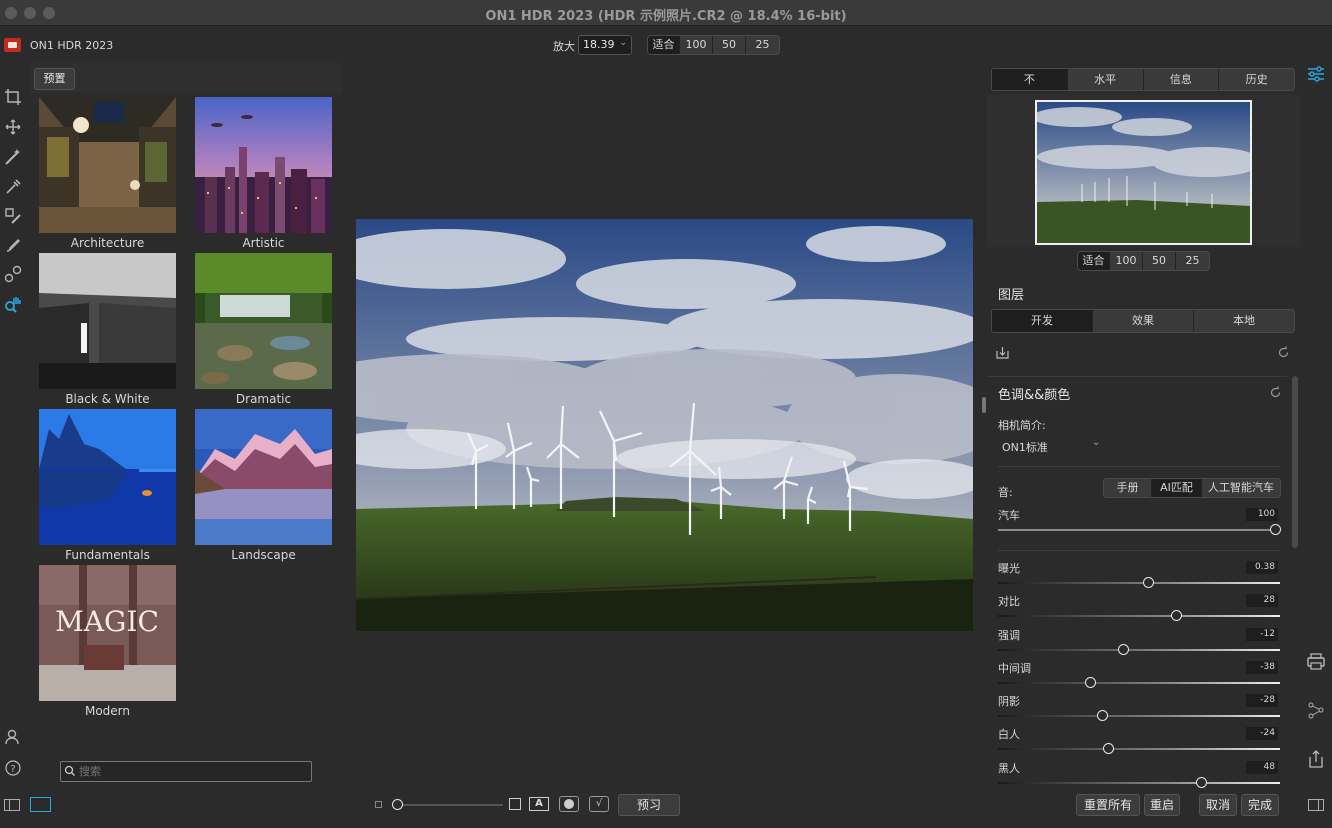 The width and height of the screenshot is (1332, 828). What do you see at coordinates (1316, 661) in the screenshot?
I see `print-icon` at bounding box center [1316, 661].